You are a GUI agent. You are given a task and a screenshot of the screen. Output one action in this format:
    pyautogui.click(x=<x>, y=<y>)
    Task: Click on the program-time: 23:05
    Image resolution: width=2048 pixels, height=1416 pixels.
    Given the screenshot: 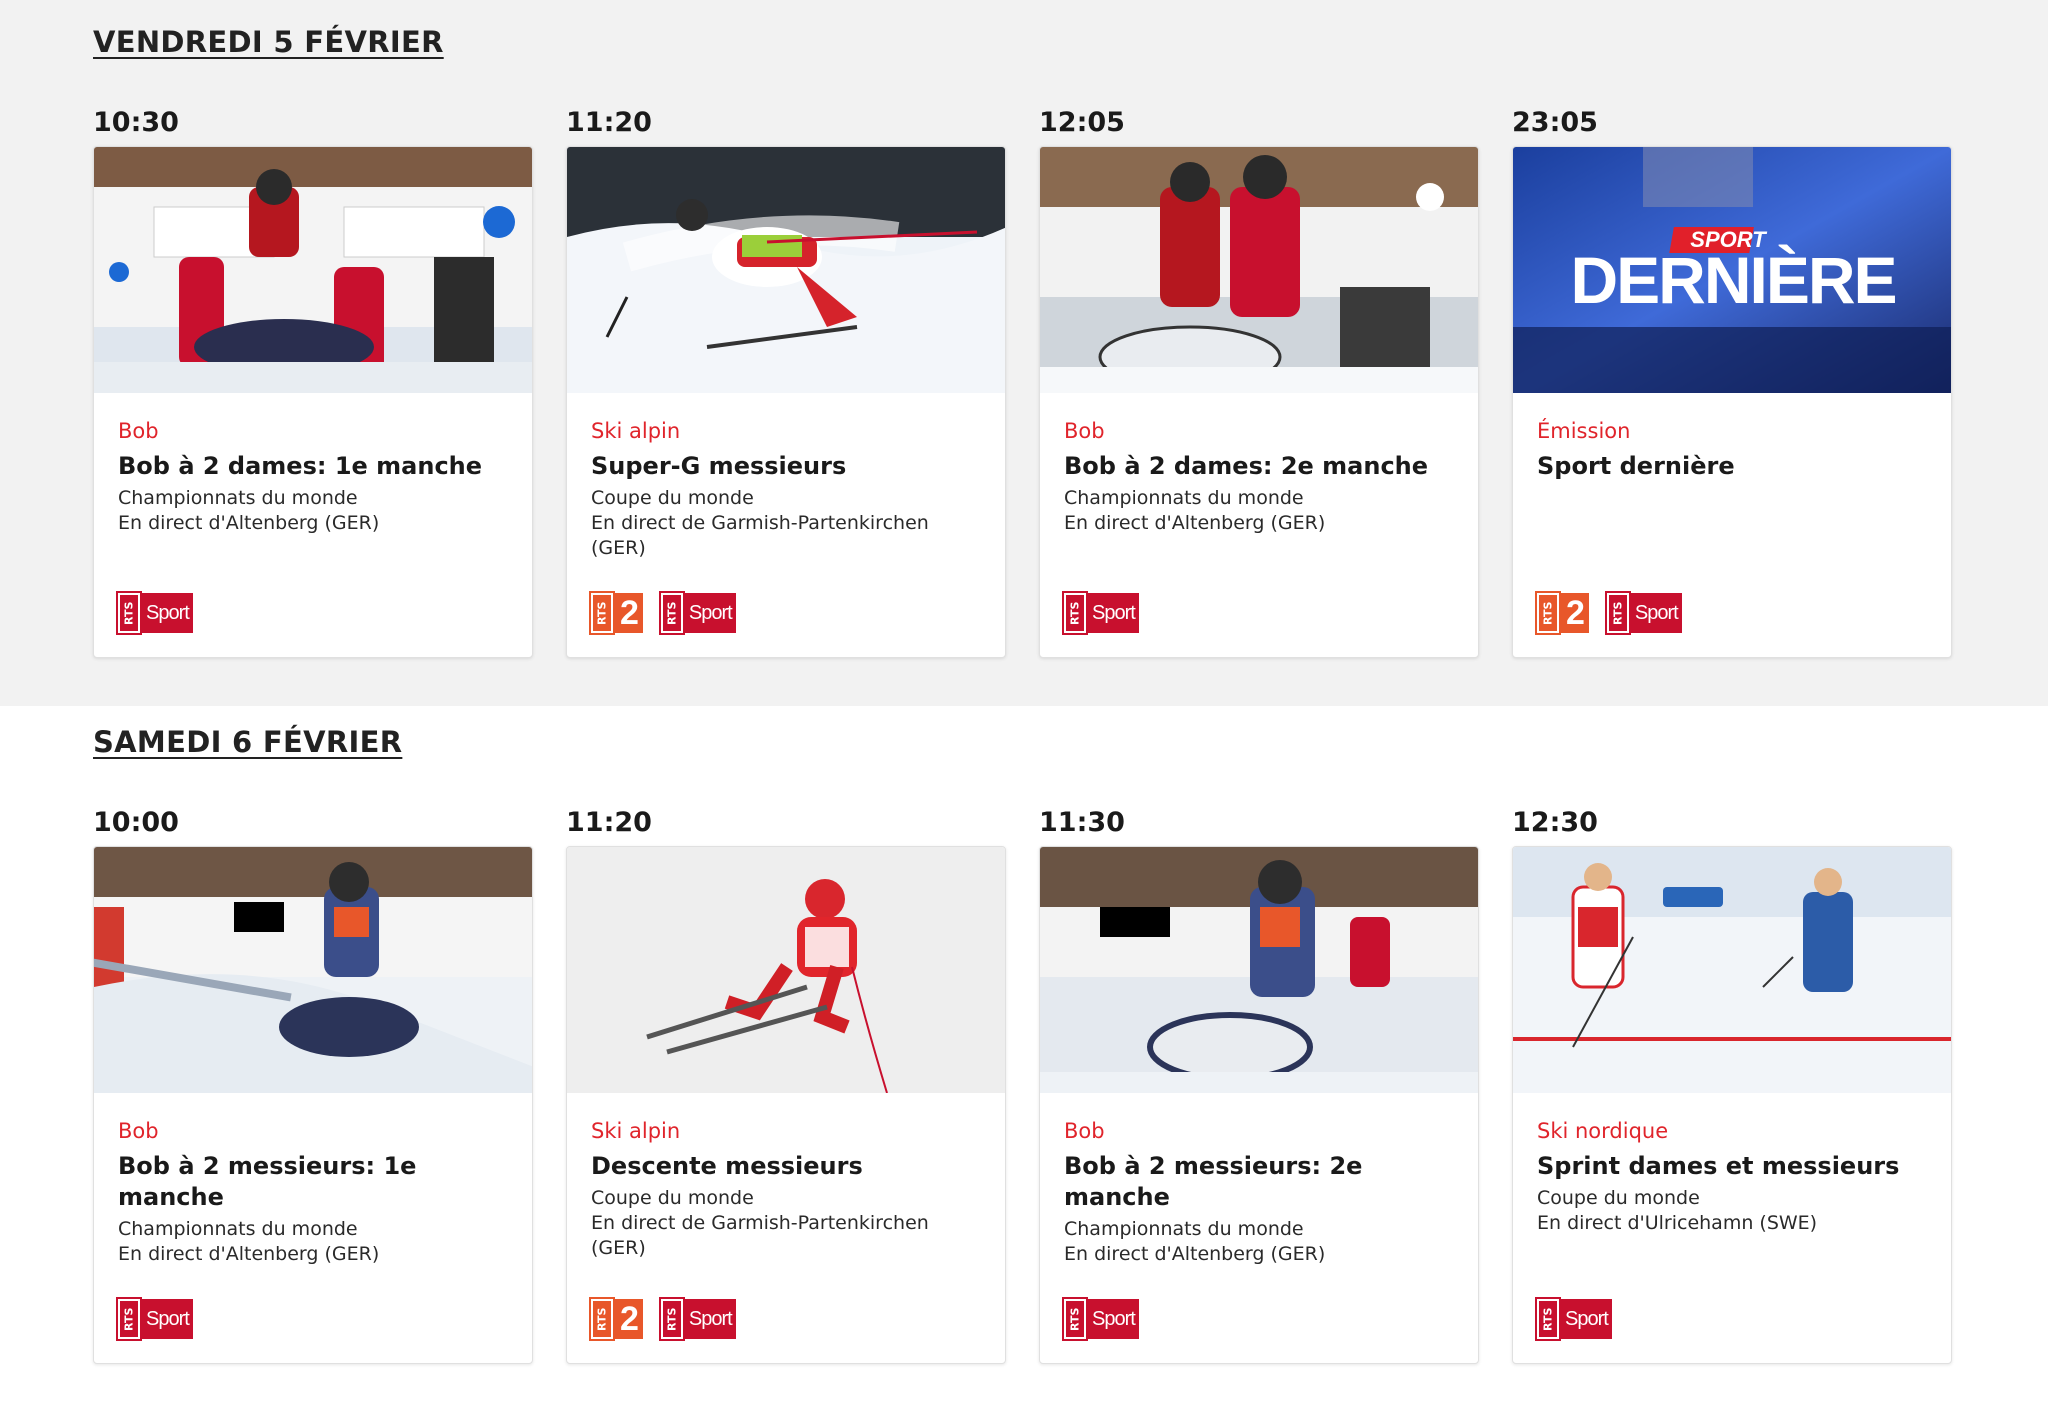 What is the action you would take?
    pyautogui.click(x=1555, y=122)
    